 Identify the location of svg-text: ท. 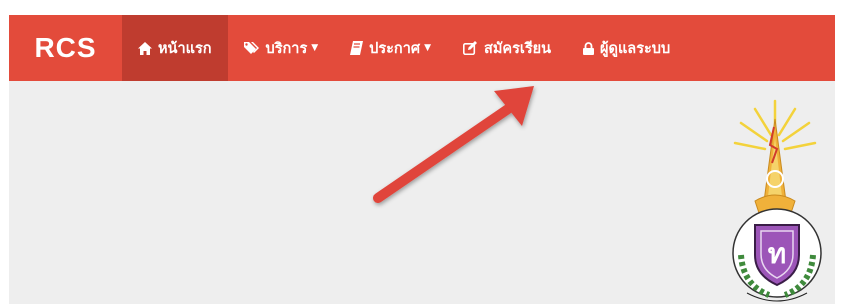
(777, 253).